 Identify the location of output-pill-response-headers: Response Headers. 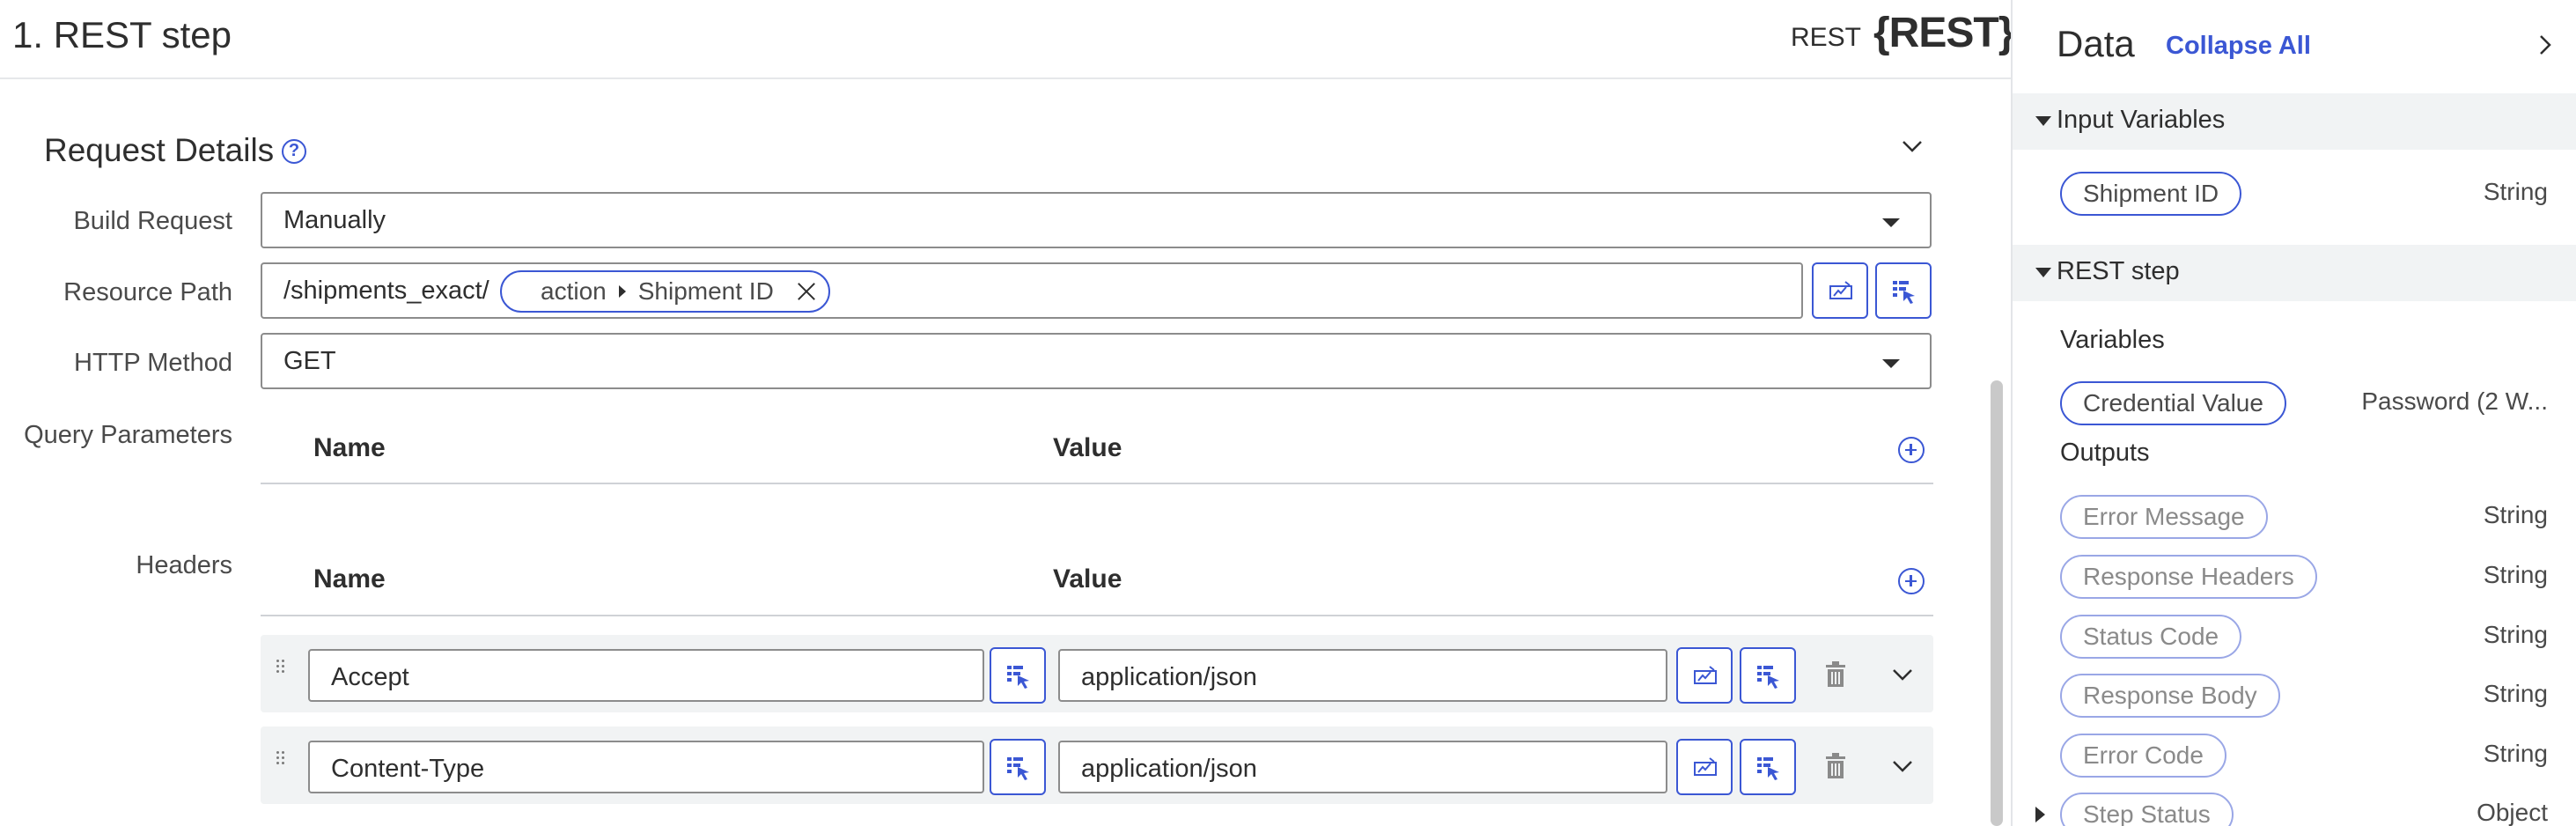
(2188, 577).